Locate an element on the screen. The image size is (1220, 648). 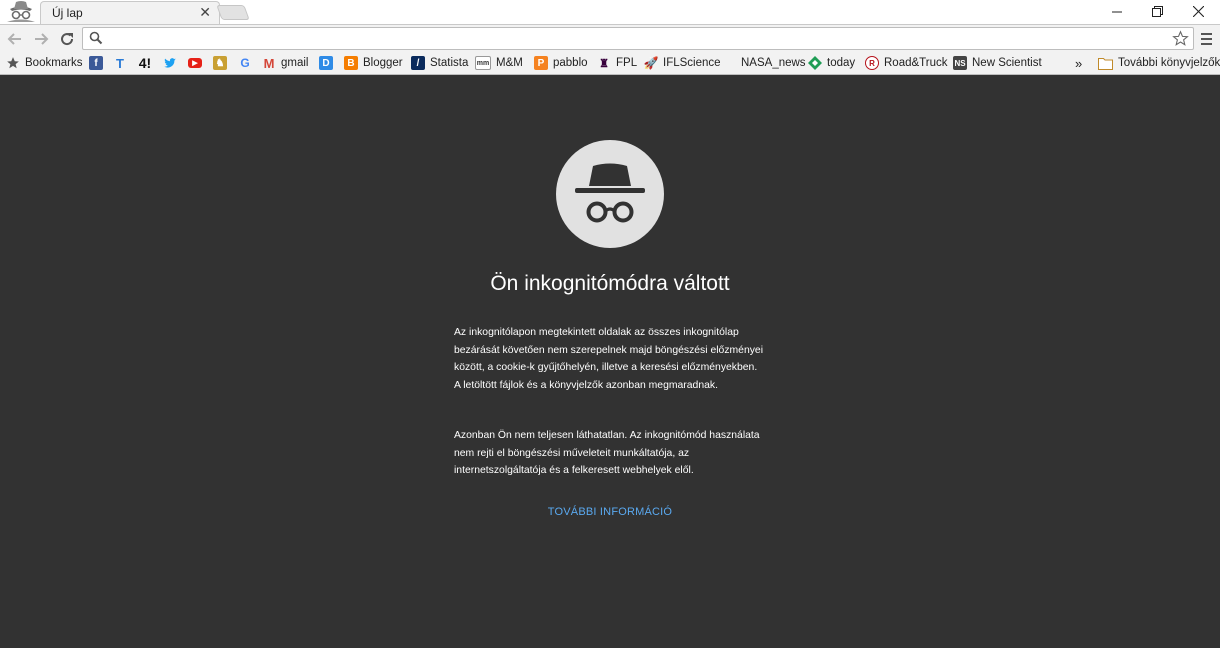
game-icon: ♞ is located at coordinates (220, 63).